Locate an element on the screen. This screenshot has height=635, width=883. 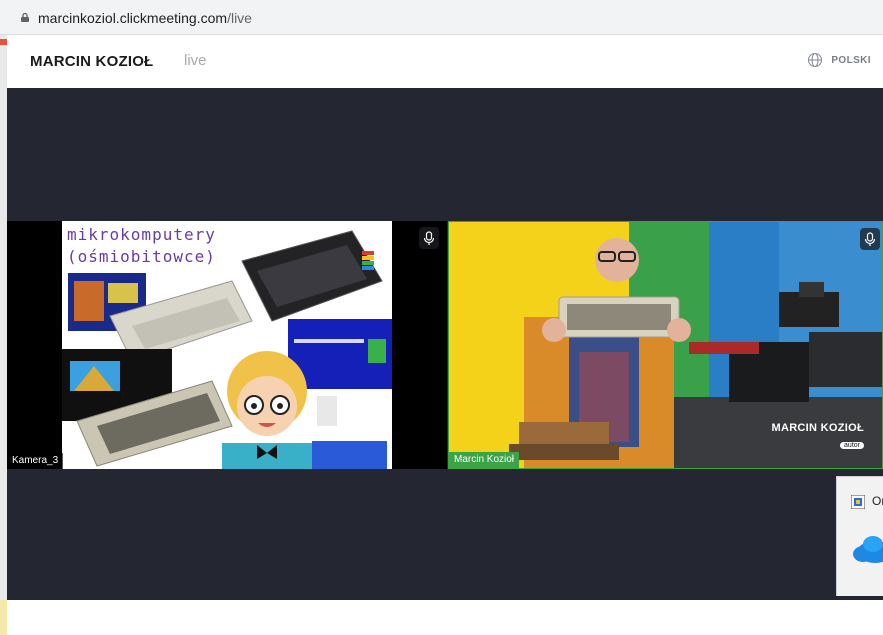
live-status-label: live is located at coordinates (195, 60).